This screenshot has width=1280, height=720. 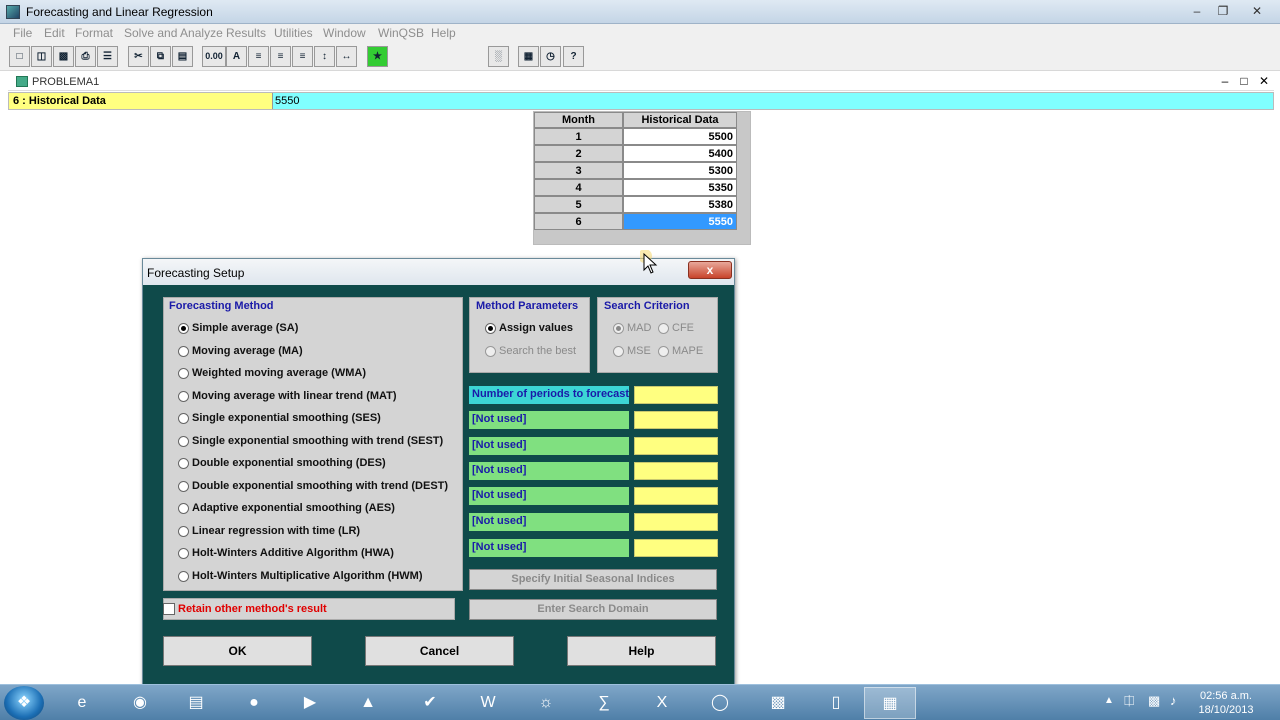 I want to click on grid-icon: ▦, so click(x=528, y=56).